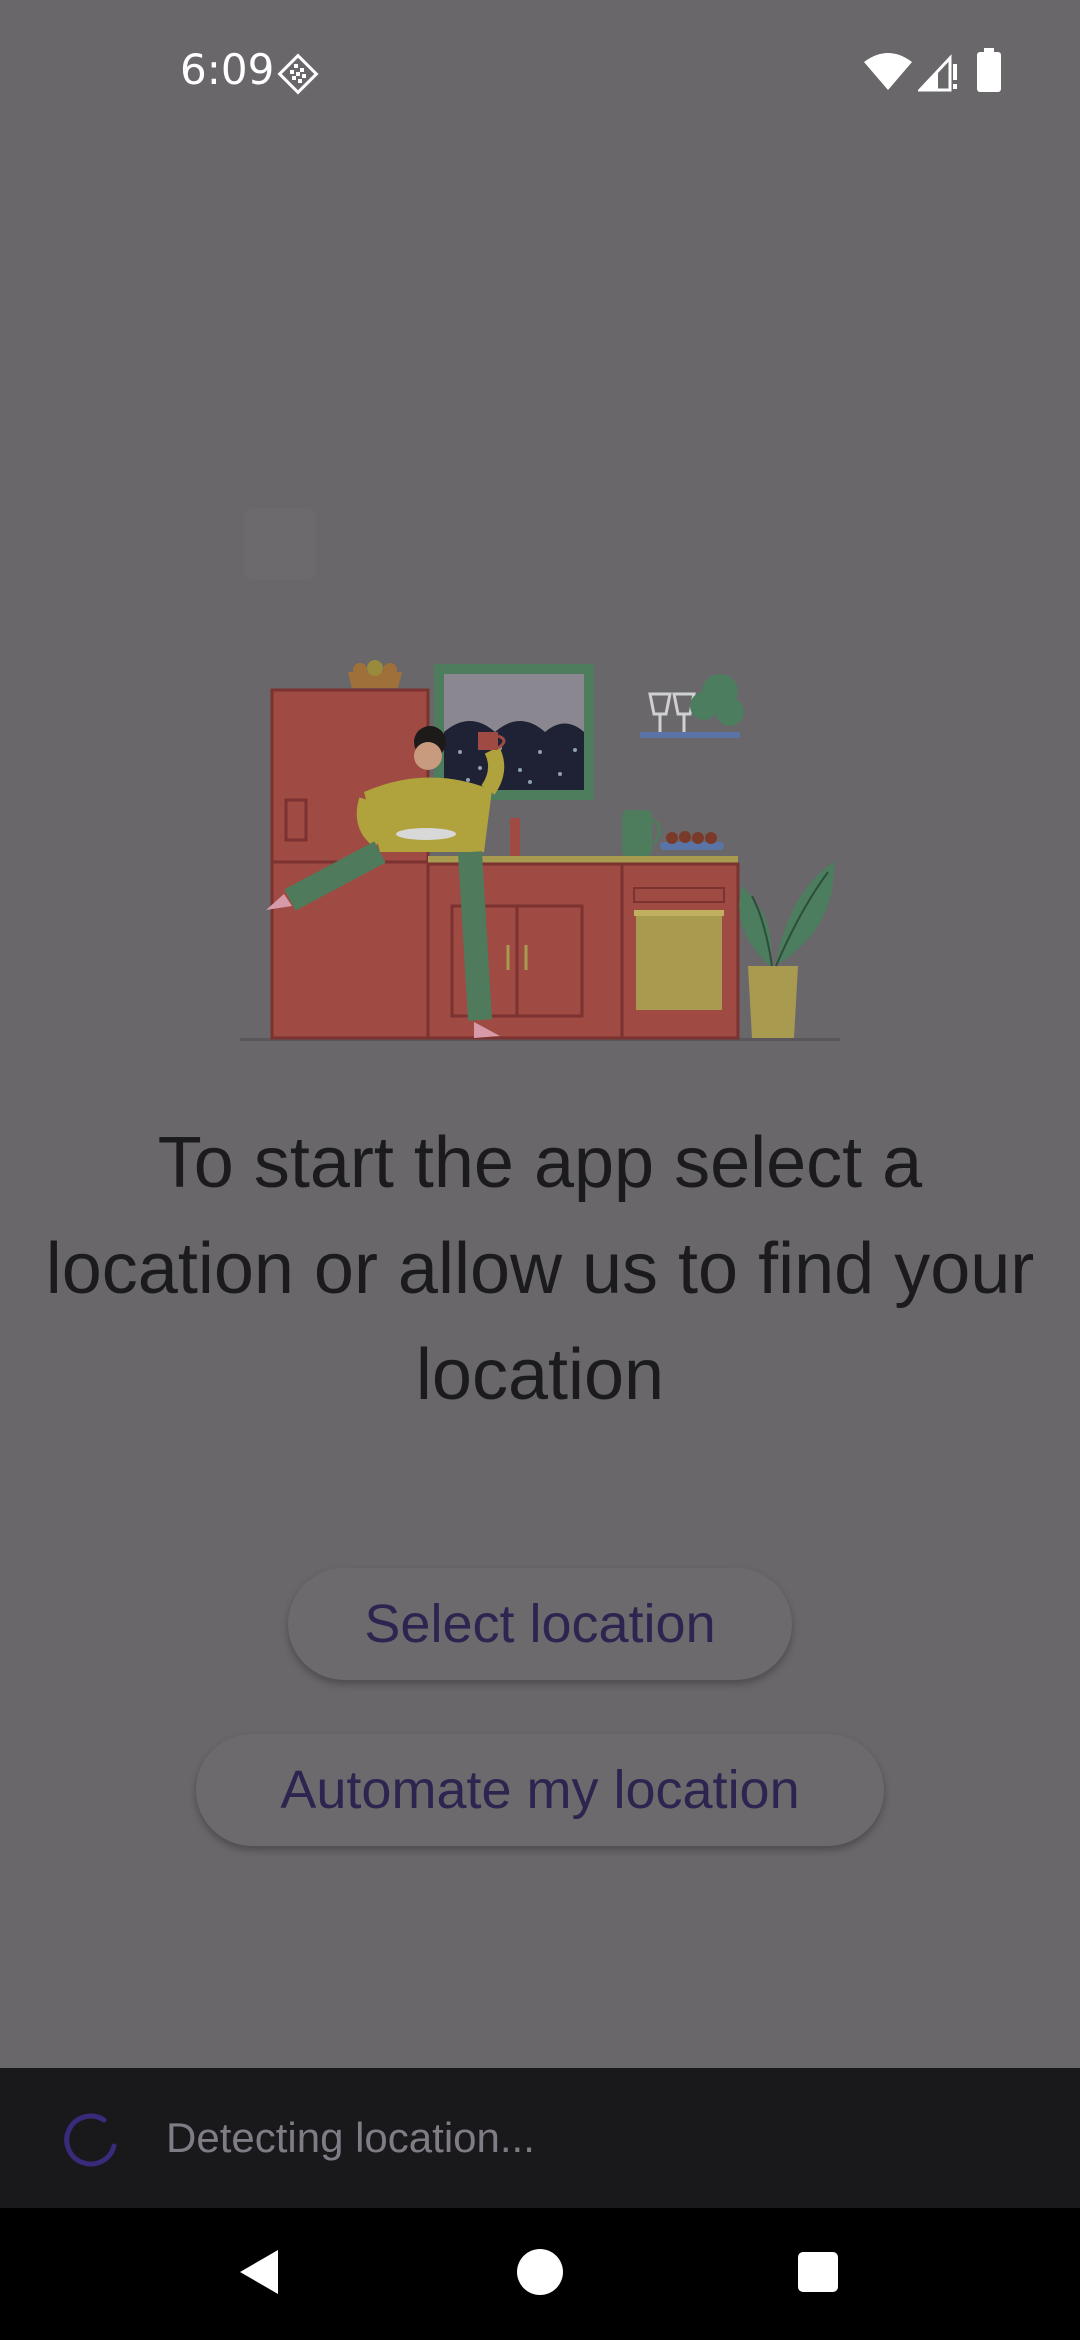 This screenshot has width=1080, height=2340. Describe the element at coordinates (938, 72) in the screenshot. I see `cellular-signal-icon` at that location.